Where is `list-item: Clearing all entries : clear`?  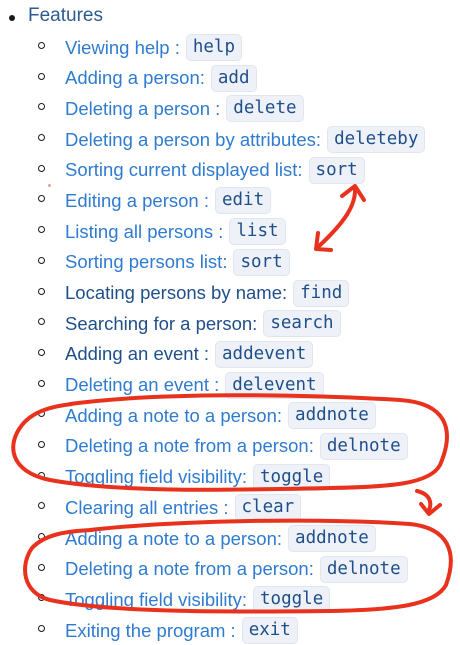 list-item: Clearing all entries : clear is located at coordinates (230, 506).